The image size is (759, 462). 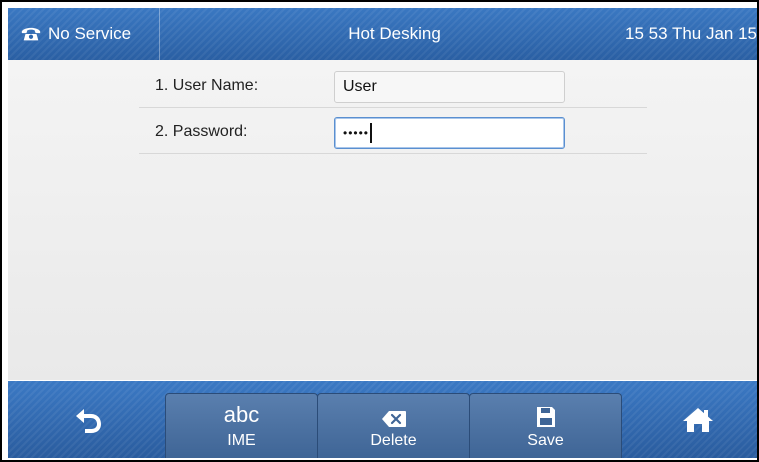 What do you see at coordinates (356, 133) in the screenshot?
I see `password-value: •••••` at bounding box center [356, 133].